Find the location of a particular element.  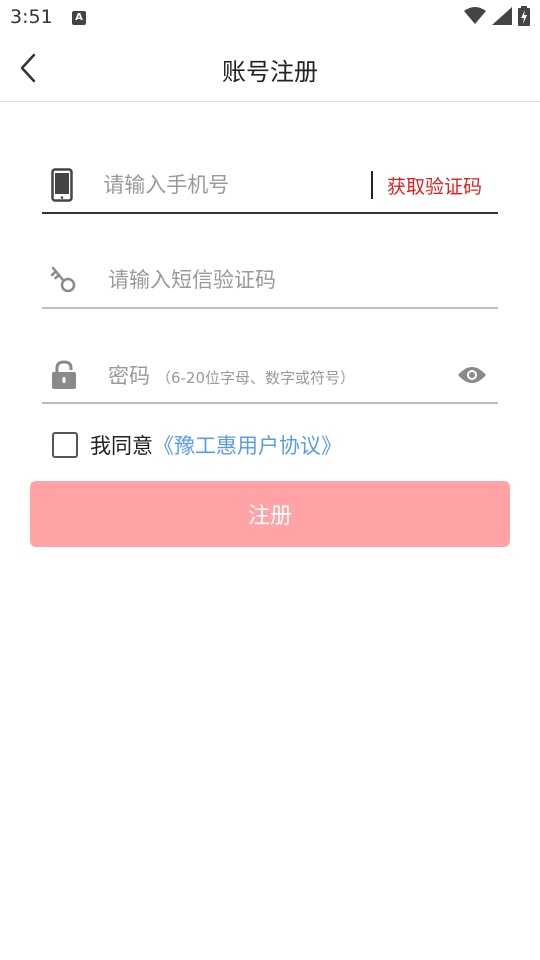

agreement-row: 我同意 《豫工惠用户协议》 is located at coordinates (197, 445).